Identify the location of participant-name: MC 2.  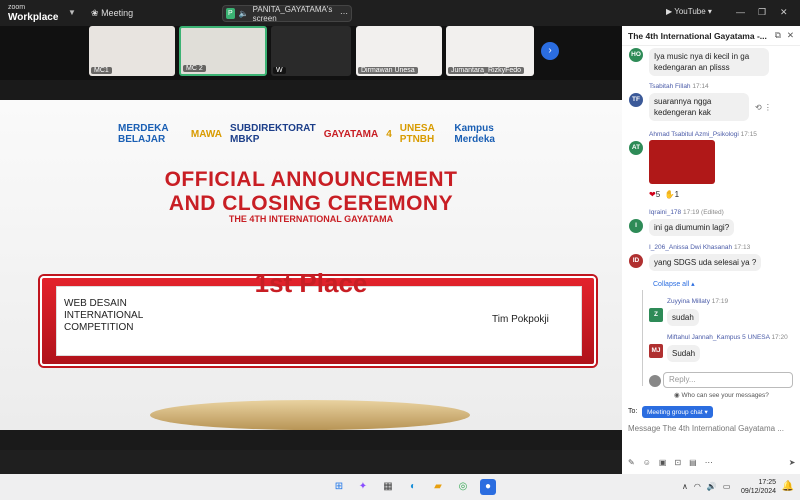
(194, 68).